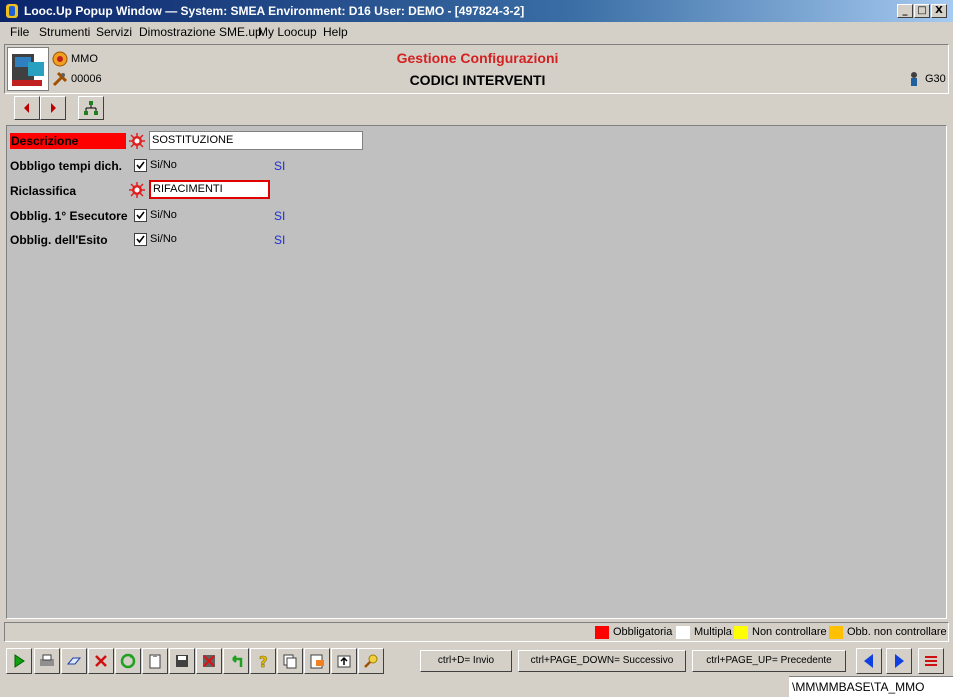 The height and width of the screenshot is (697, 953). I want to click on legend-label: Multipla, so click(713, 632).